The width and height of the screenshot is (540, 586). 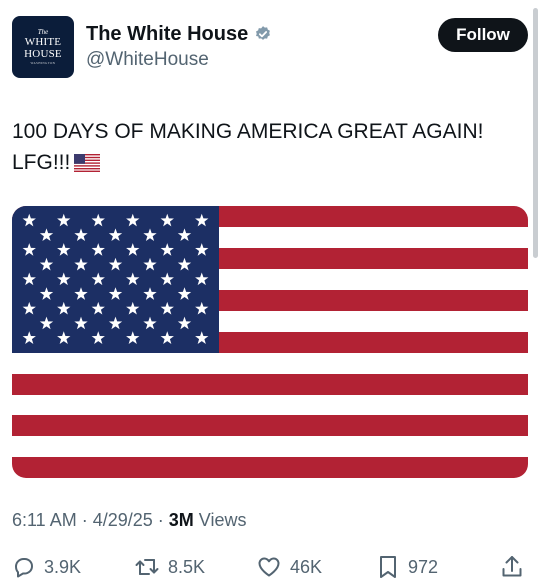 What do you see at coordinates (43, 42) in the screenshot?
I see `avatar-text-line2: WHITE` at bounding box center [43, 42].